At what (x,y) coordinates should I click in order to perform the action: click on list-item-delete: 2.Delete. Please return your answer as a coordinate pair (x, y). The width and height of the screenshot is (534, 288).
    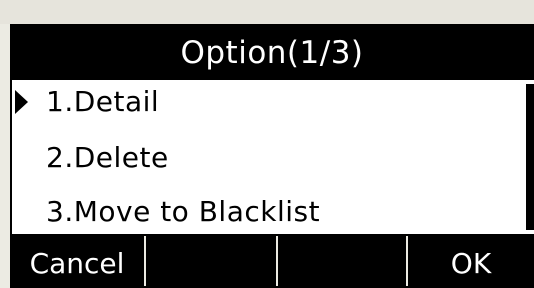
    Looking at the image, I should click on (269, 158).